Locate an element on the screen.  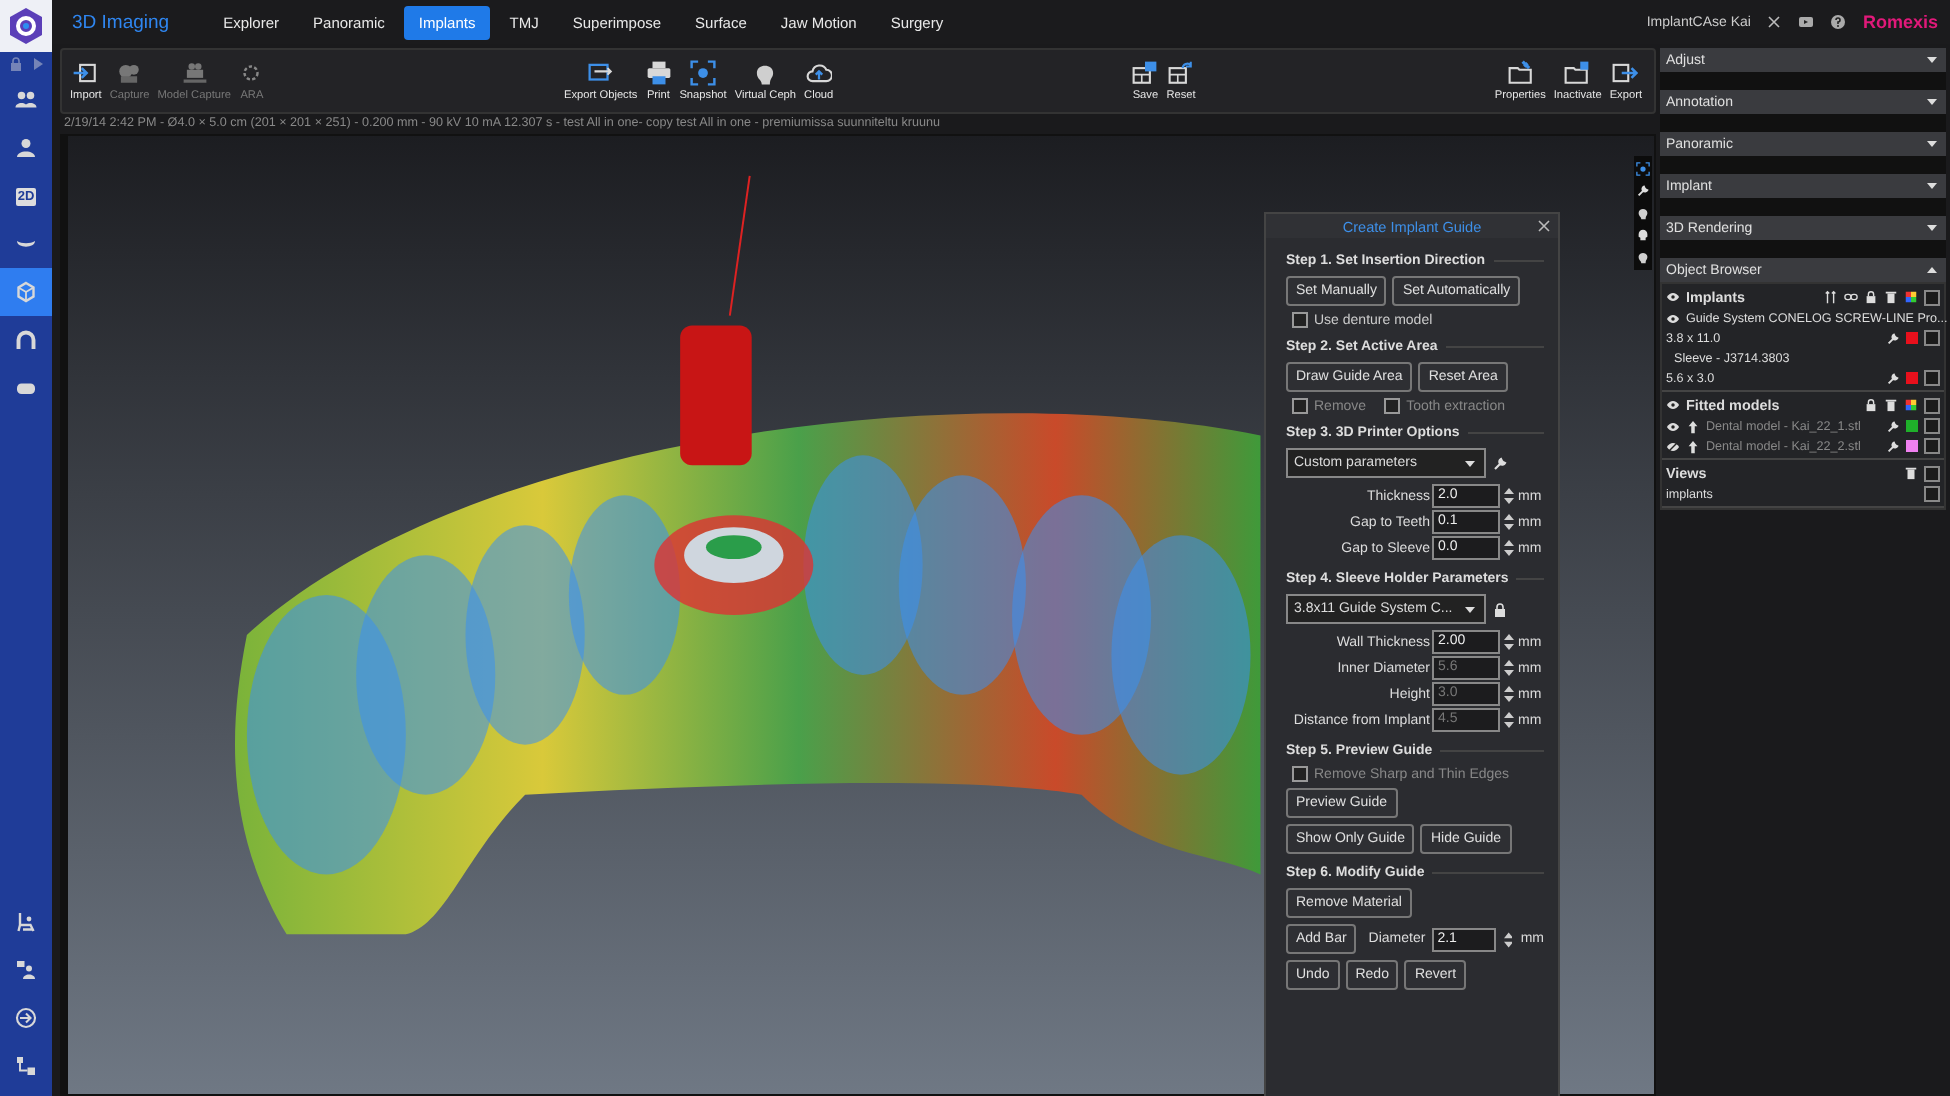
export-icon is located at coordinates (1625, 73).